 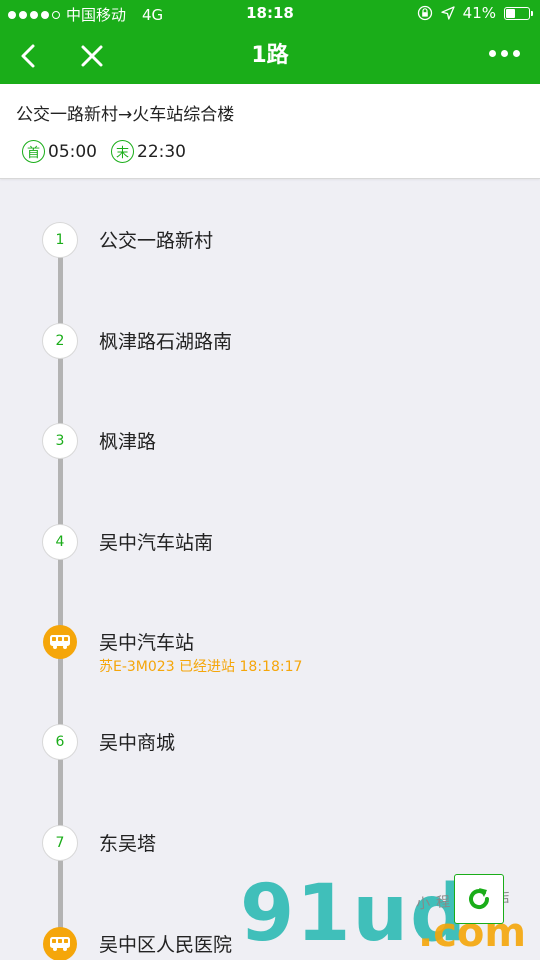 What do you see at coordinates (166, 945) in the screenshot?
I see `stop-name: 吴中区人民医院` at bounding box center [166, 945].